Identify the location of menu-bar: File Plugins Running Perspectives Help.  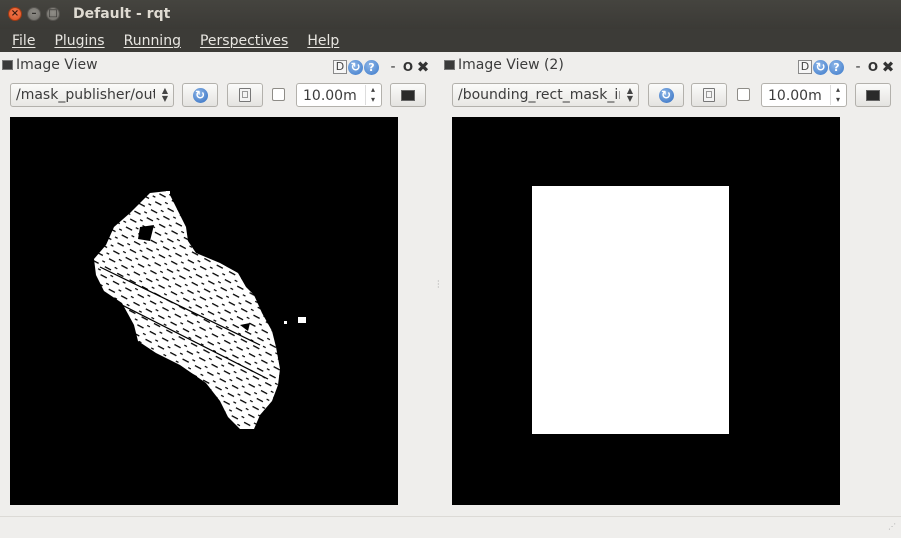
(450, 40).